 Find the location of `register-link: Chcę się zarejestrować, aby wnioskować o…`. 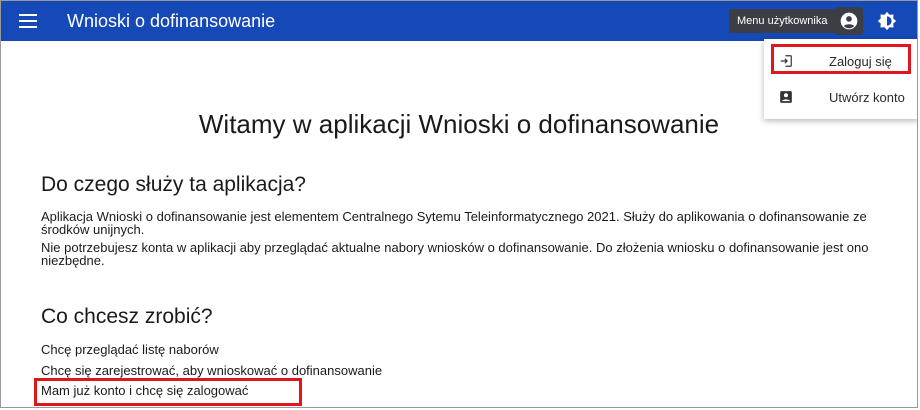

register-link: Chcę się zarejestrować, aby wnioskować o… is located at coordinates (211, 370).